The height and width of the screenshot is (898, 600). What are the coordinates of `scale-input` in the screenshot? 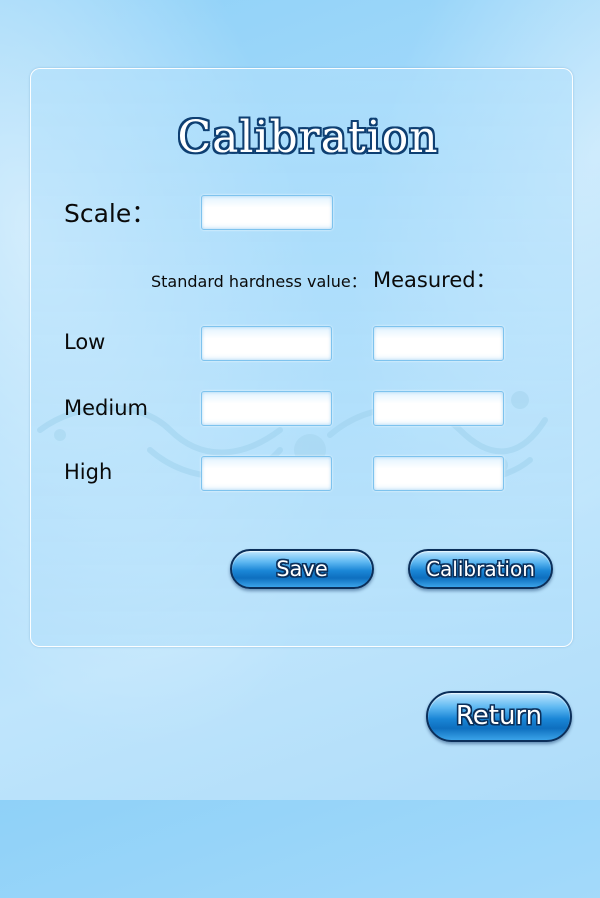 It's located at (267, 212).